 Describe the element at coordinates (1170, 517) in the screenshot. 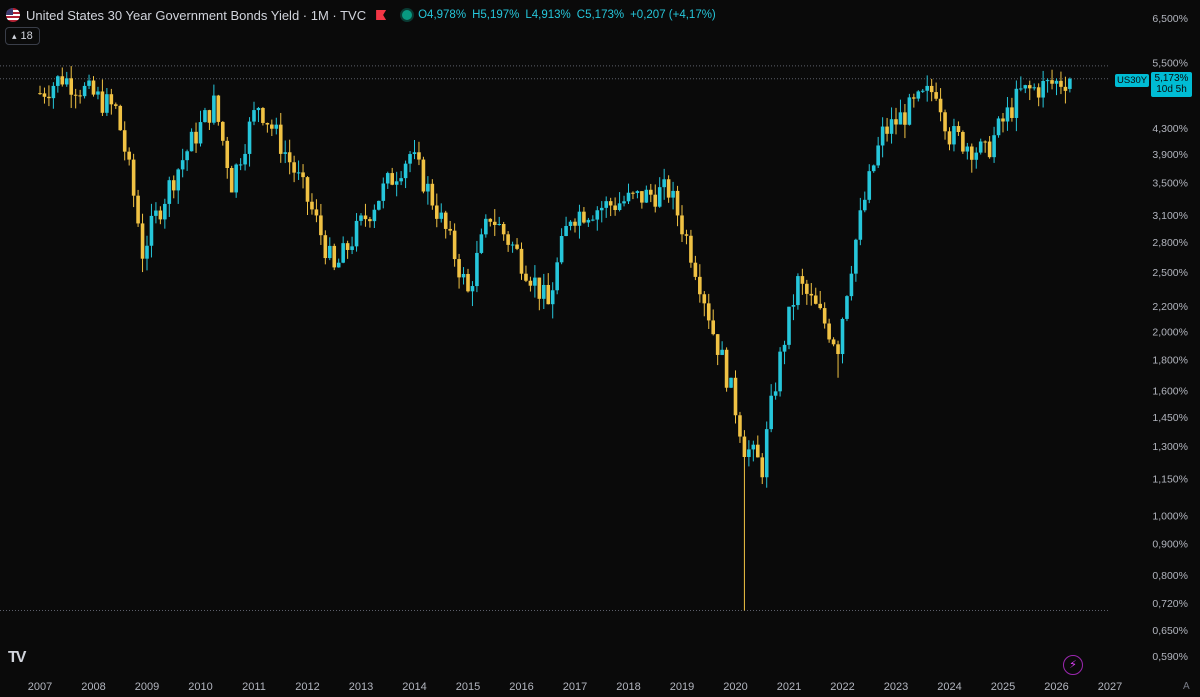

I see `y-tick-label: 1,000%` at that location.